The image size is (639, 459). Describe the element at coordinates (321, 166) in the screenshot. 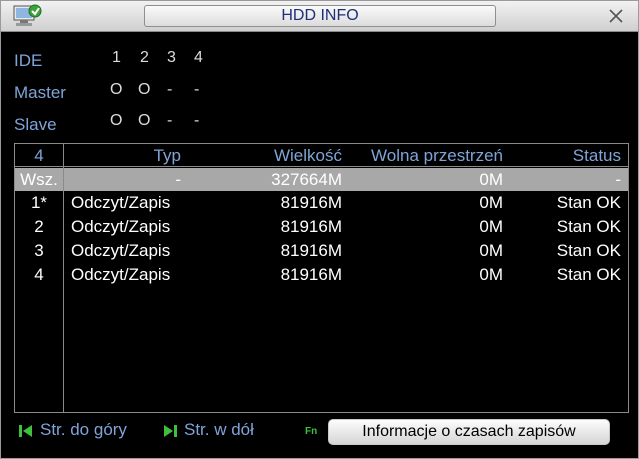

I see `header-divider` at that location.